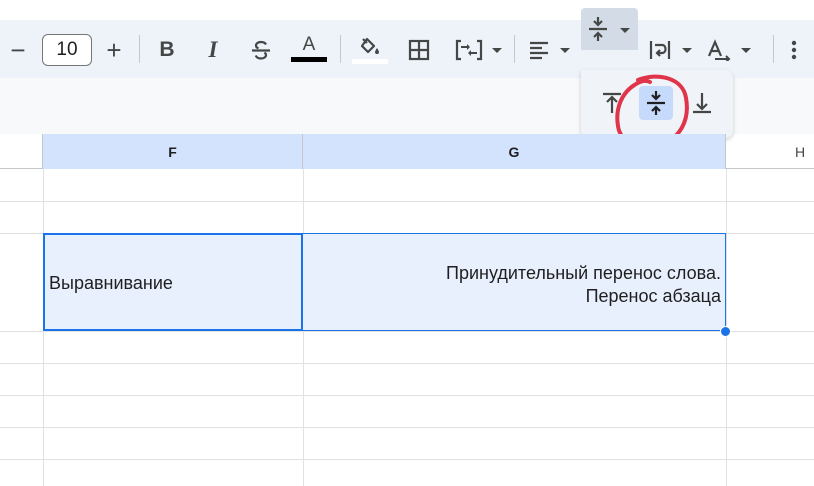 The image size is (814, 486). Describe the element at coordinates (598, 29) in the screenshot. I see `vertical-align-icon` at that location.